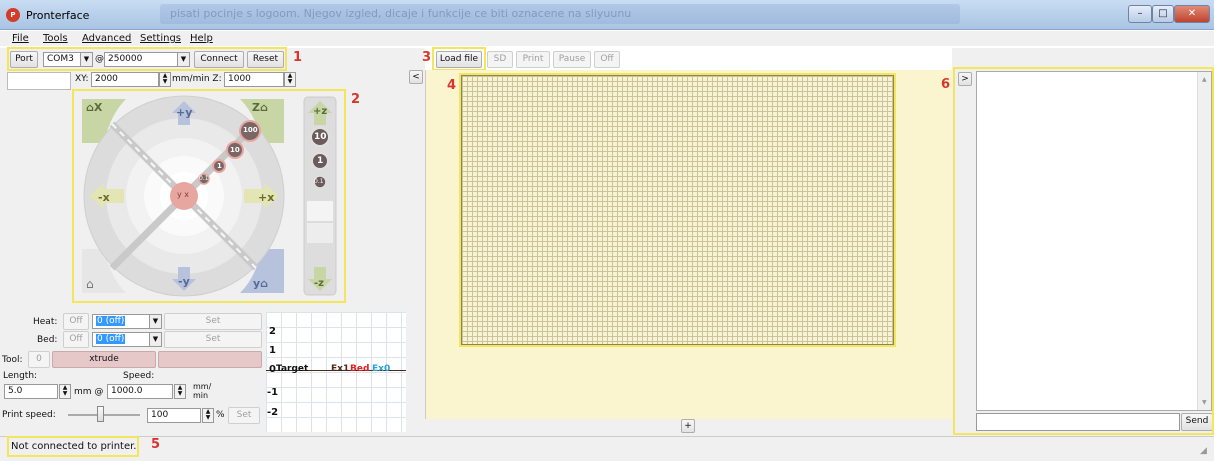 Image resolution: width=1214 pixels, height=461 pixels. Describe the element at coordinates (127, 321) in the screenshot. I see `heat-select: 0 (off) ▼` at that location.